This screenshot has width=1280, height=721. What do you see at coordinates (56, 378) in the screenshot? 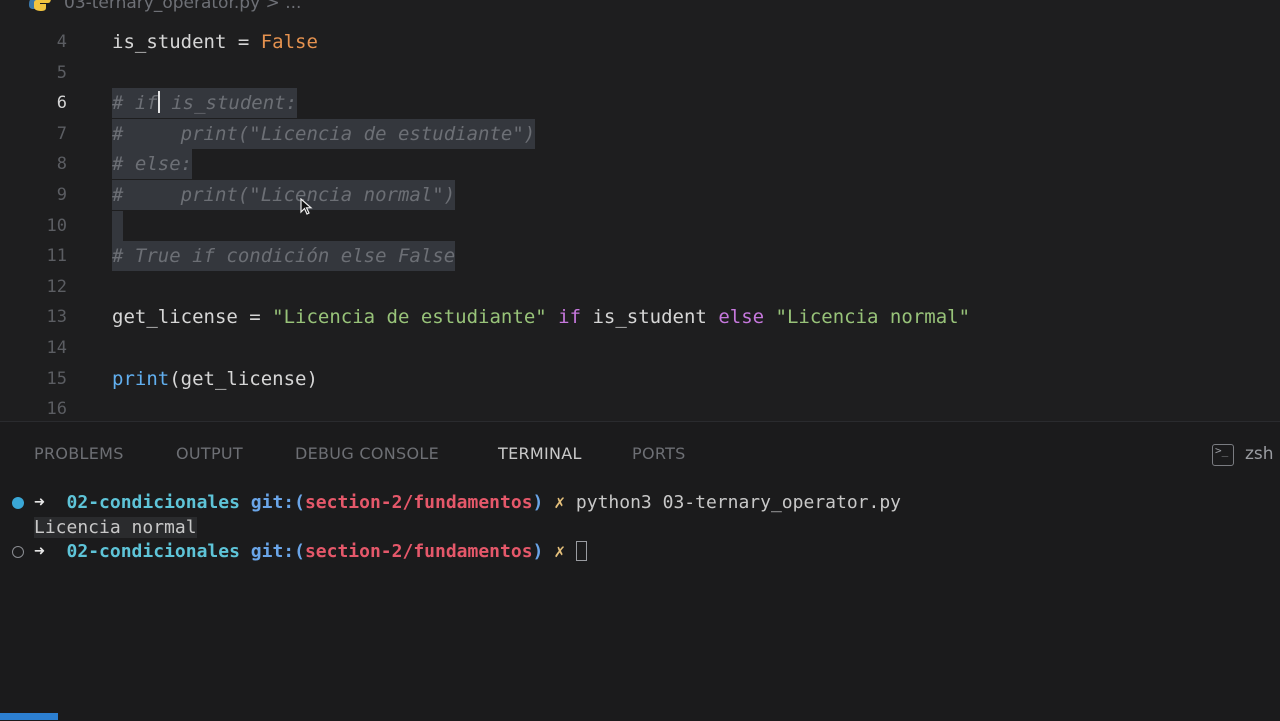
I see `line-number: 15` at bounding box center [56, 378].